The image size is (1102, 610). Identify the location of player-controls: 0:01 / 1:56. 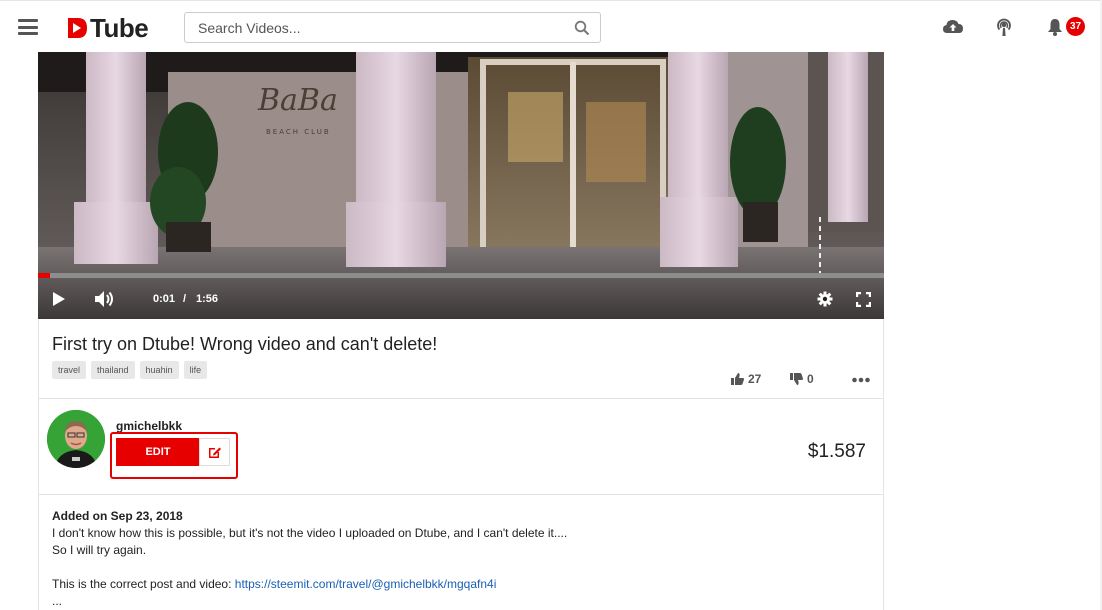
(461, 298).